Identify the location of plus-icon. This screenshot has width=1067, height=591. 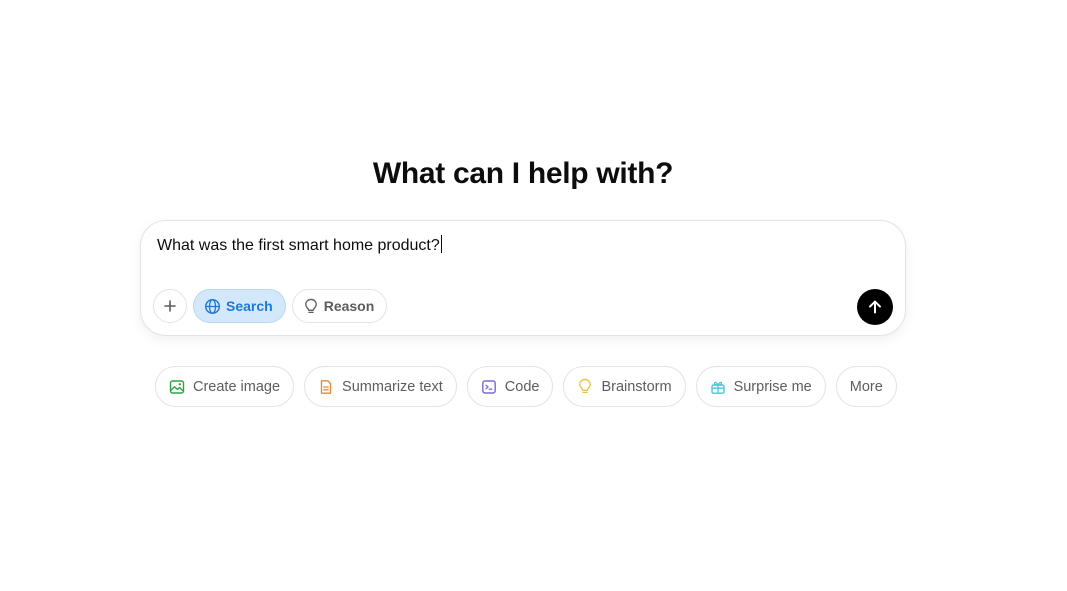
(170, 306).